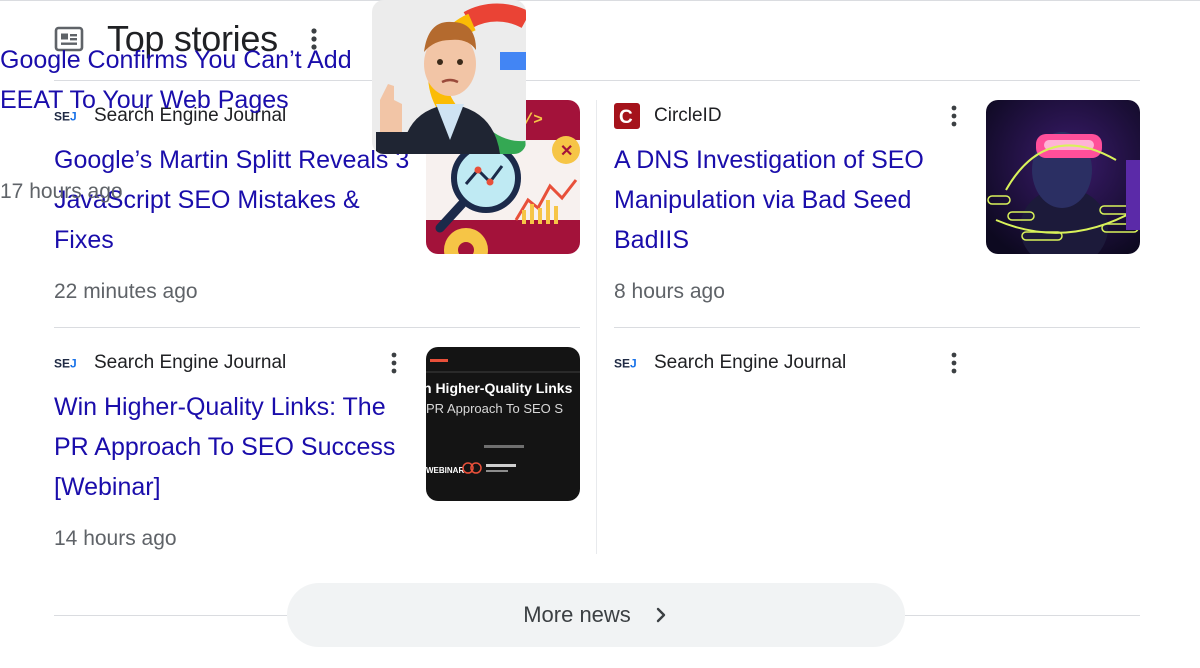 This screenshot has width=1200, height=668. I want to click on thumb-line2: PR Approach To SEO S, so click(494, 408).